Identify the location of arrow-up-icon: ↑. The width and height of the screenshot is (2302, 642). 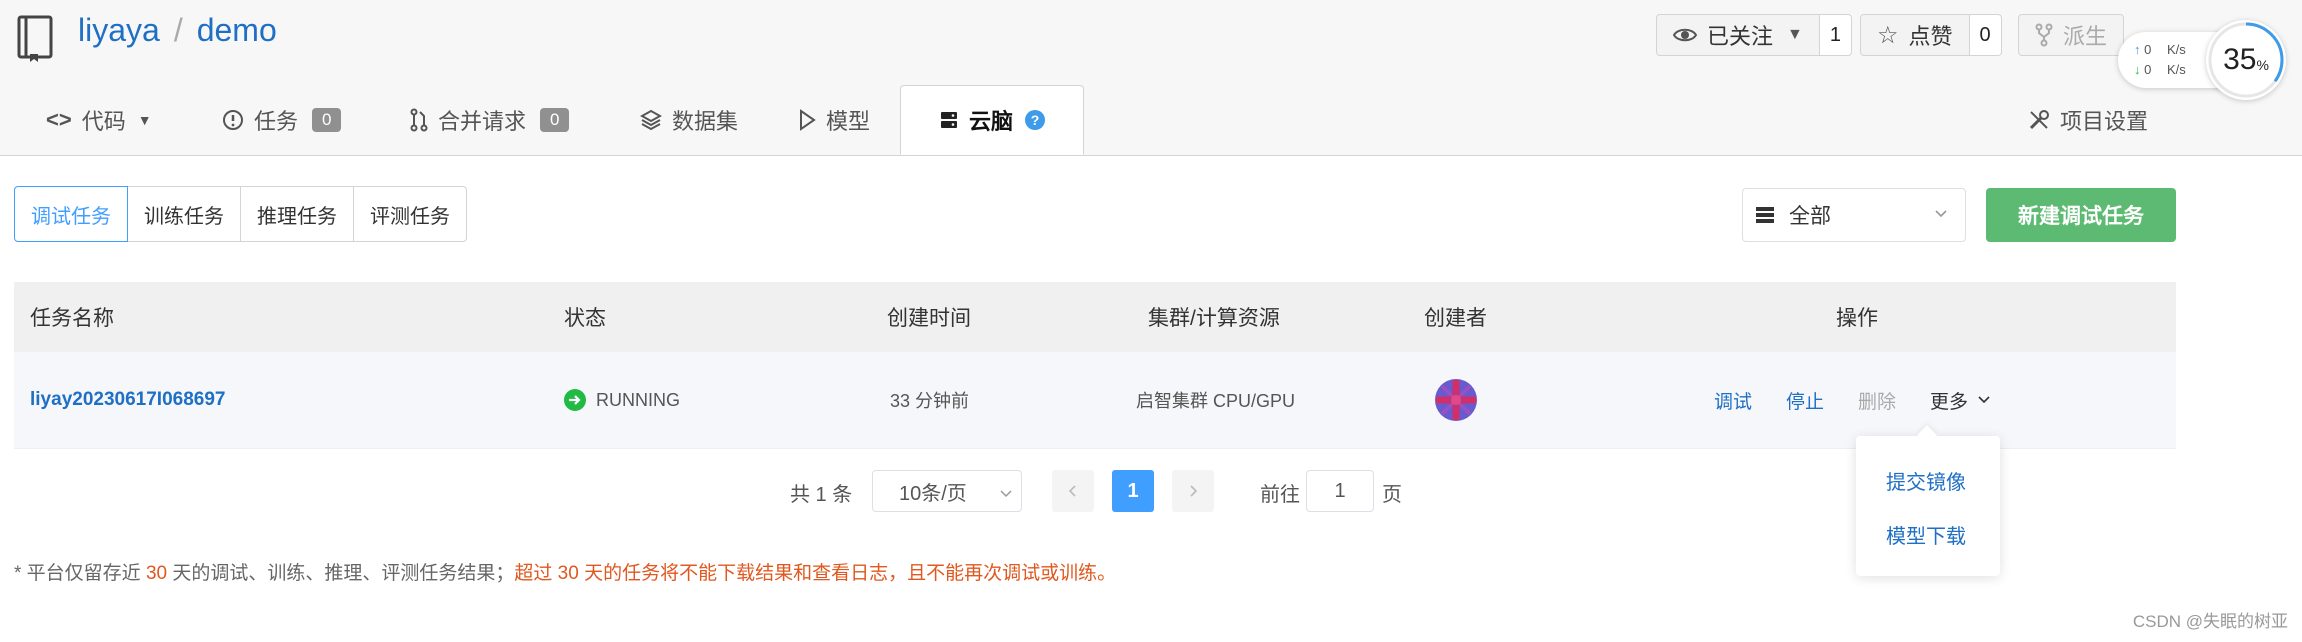
(2137, 49).